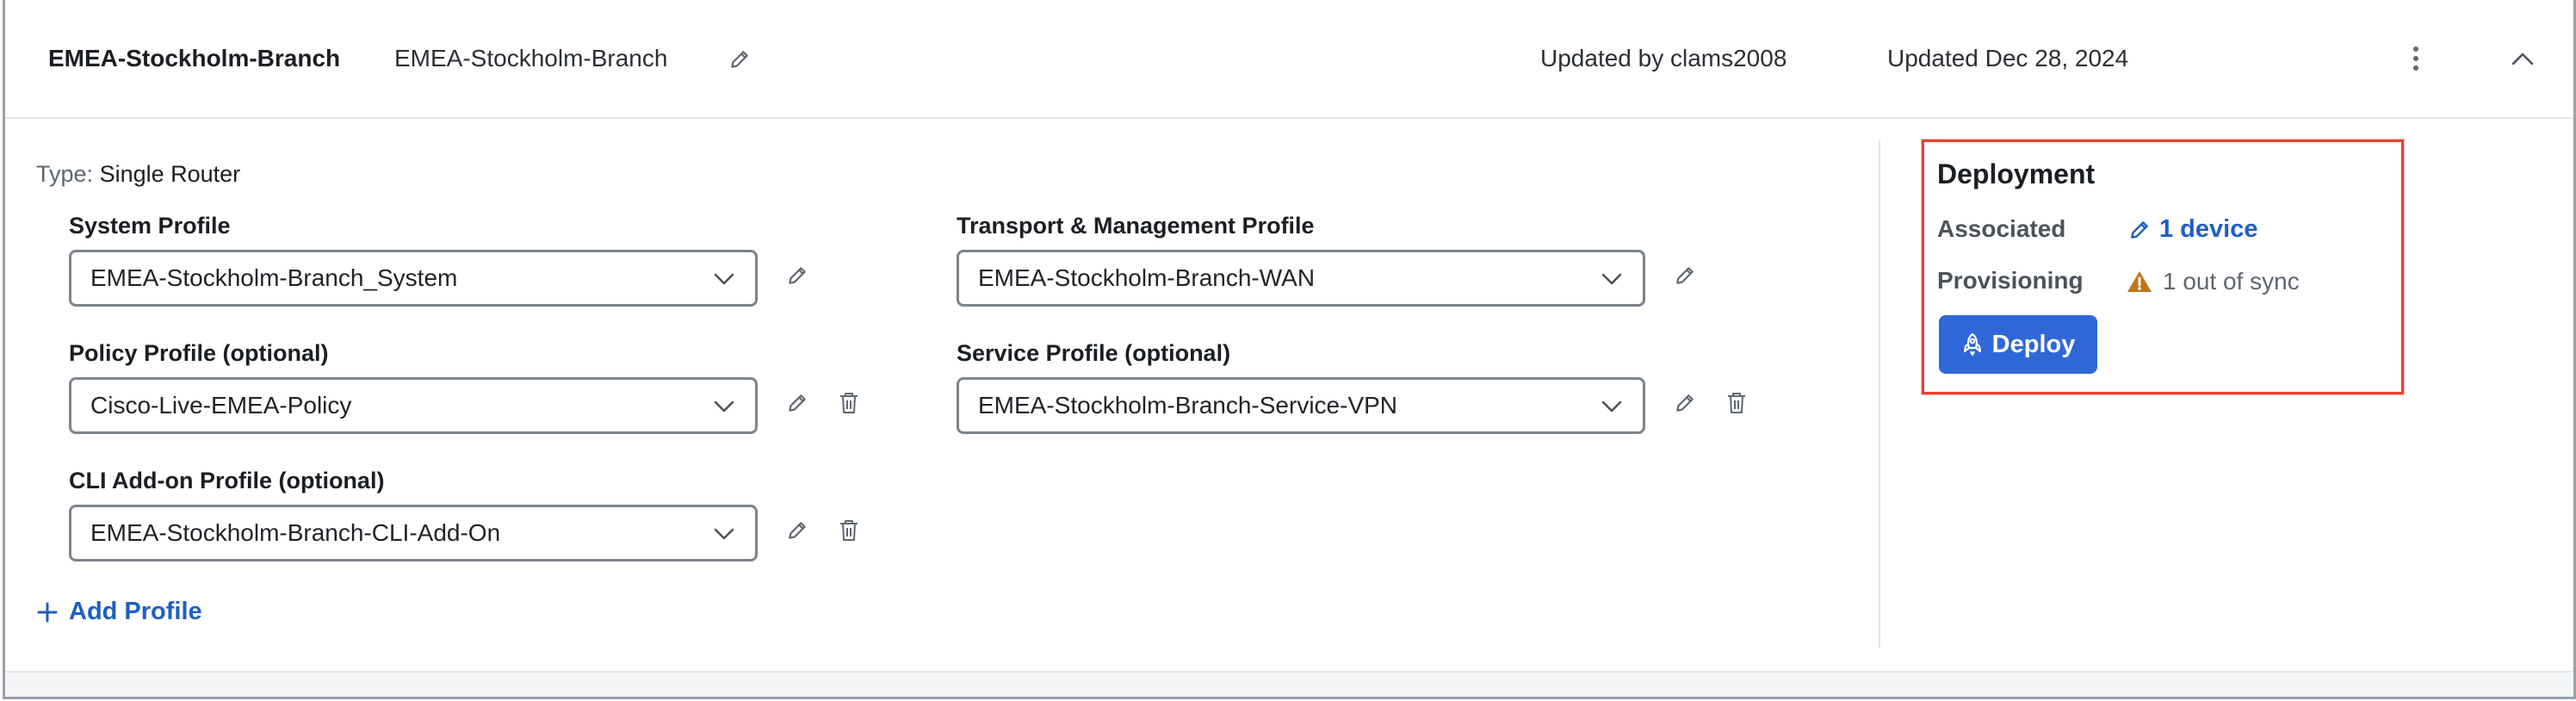  Describe the element at coordinates (47, 612) in the screenshot. I see `plus-icon` at that location.